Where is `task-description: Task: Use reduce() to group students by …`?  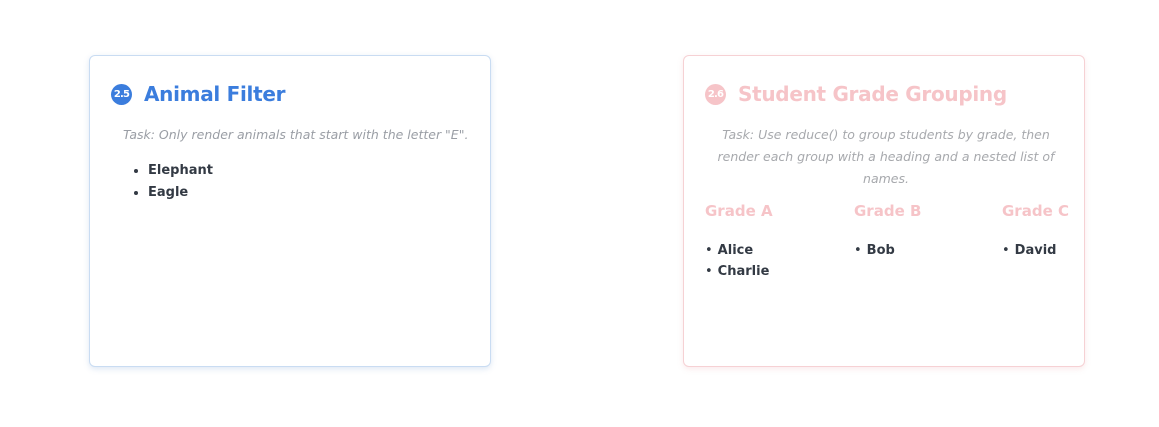
task-description: Task: Use reduce() to group students by … is located at coordinates (886, 156).